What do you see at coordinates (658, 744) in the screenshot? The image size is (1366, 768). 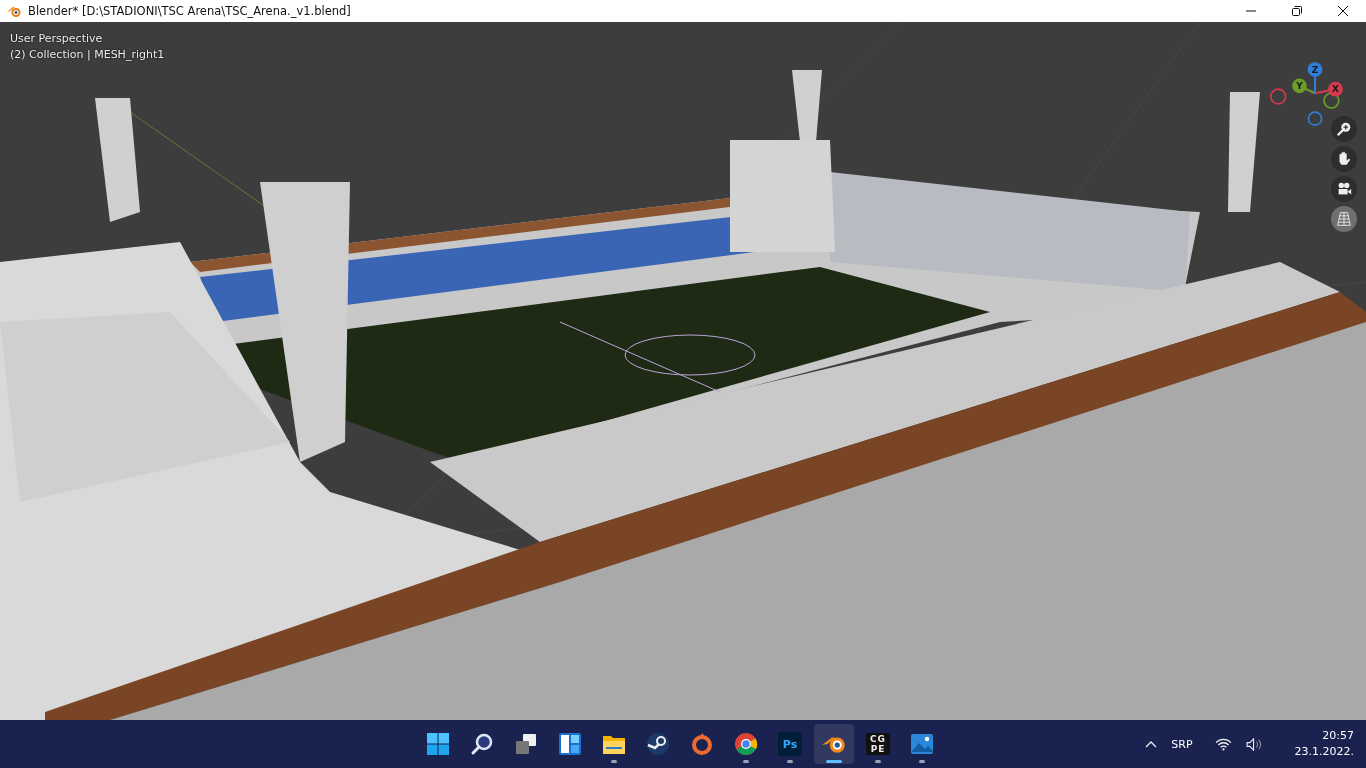 I see `round-piston-logo-icon` at bounding box center [658, 744].